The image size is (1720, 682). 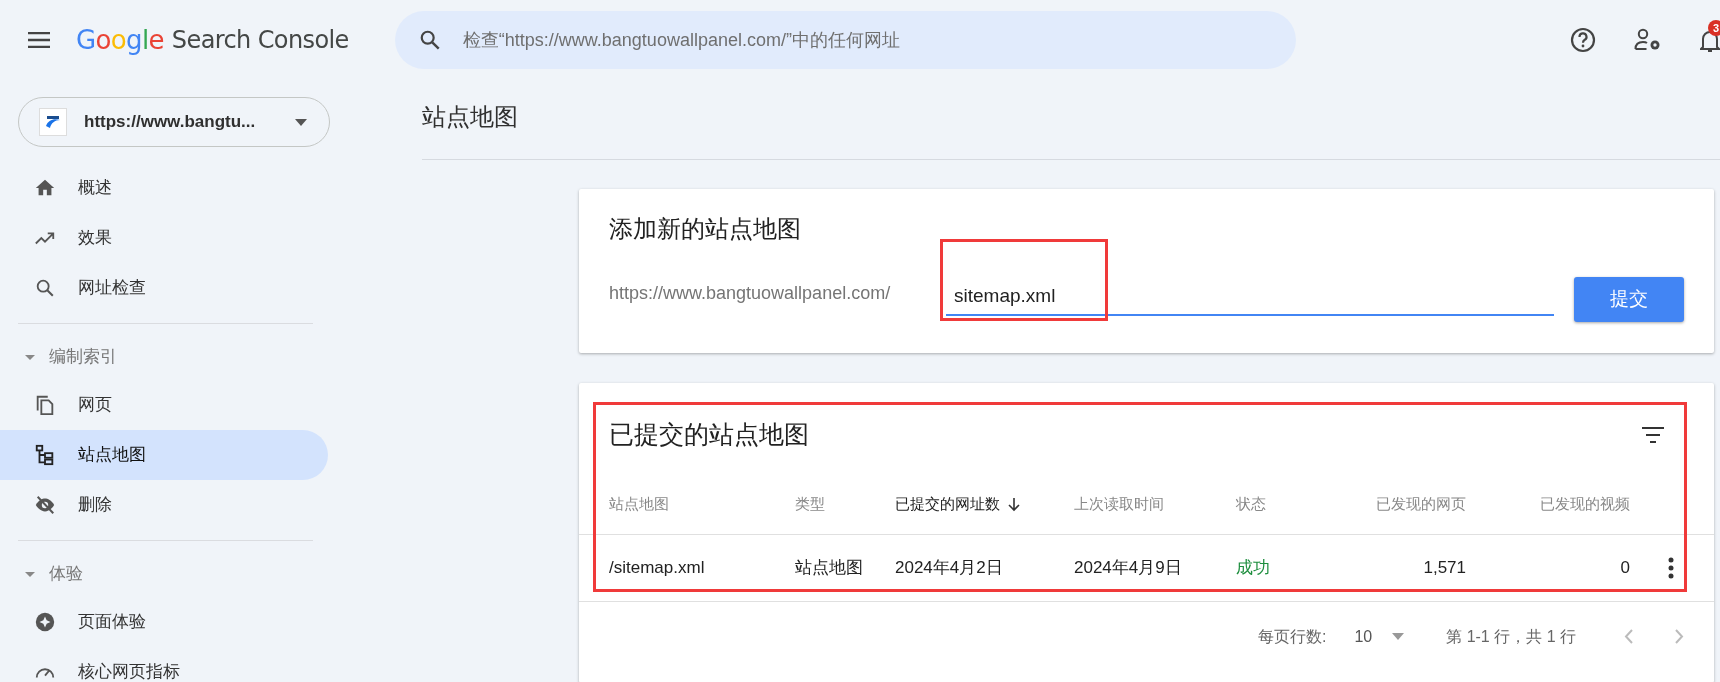 I want to click on sidebar-item: 核心网页指标, so click(x=164, y=664).